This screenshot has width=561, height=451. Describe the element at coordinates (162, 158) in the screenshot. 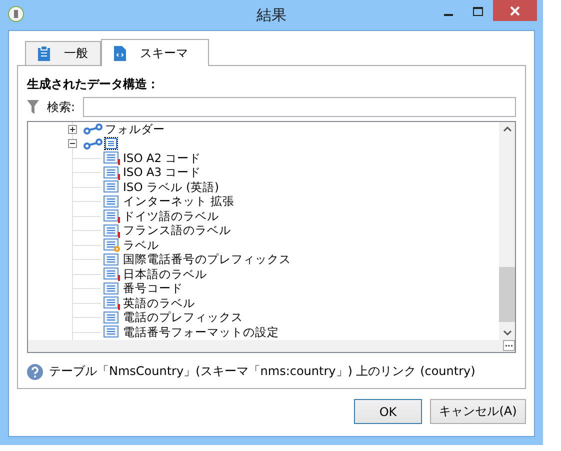

I see `tree-item: ISO A2 コード` at that location.